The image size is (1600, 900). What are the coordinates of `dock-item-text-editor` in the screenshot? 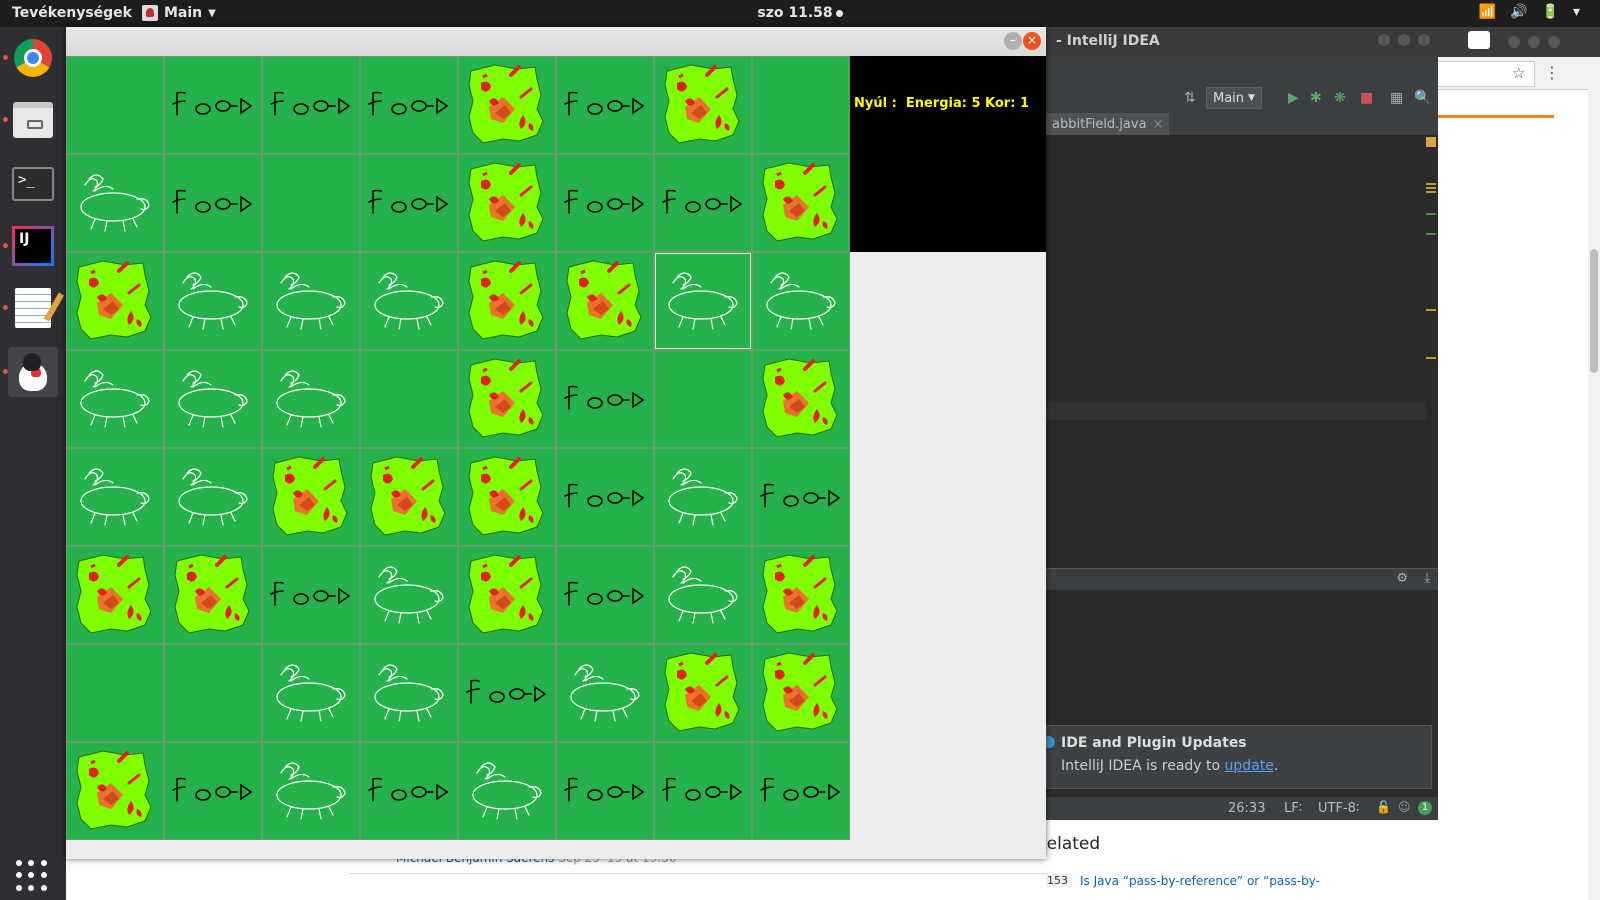 It's located at (30, 308).